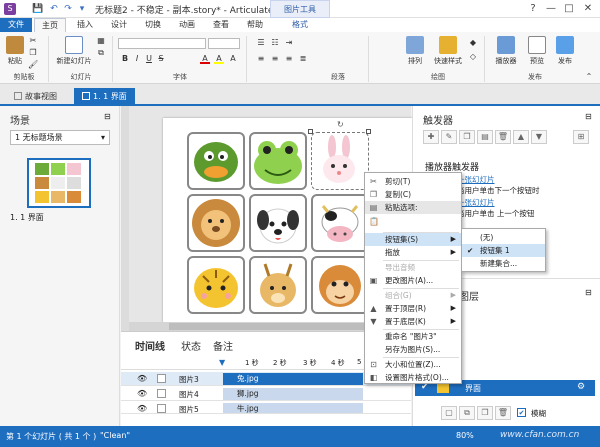 The image size is (600, 447). Describe the element at coordinates (119, 25) in the screenshot. I see `tab-design: 设计` at that location.